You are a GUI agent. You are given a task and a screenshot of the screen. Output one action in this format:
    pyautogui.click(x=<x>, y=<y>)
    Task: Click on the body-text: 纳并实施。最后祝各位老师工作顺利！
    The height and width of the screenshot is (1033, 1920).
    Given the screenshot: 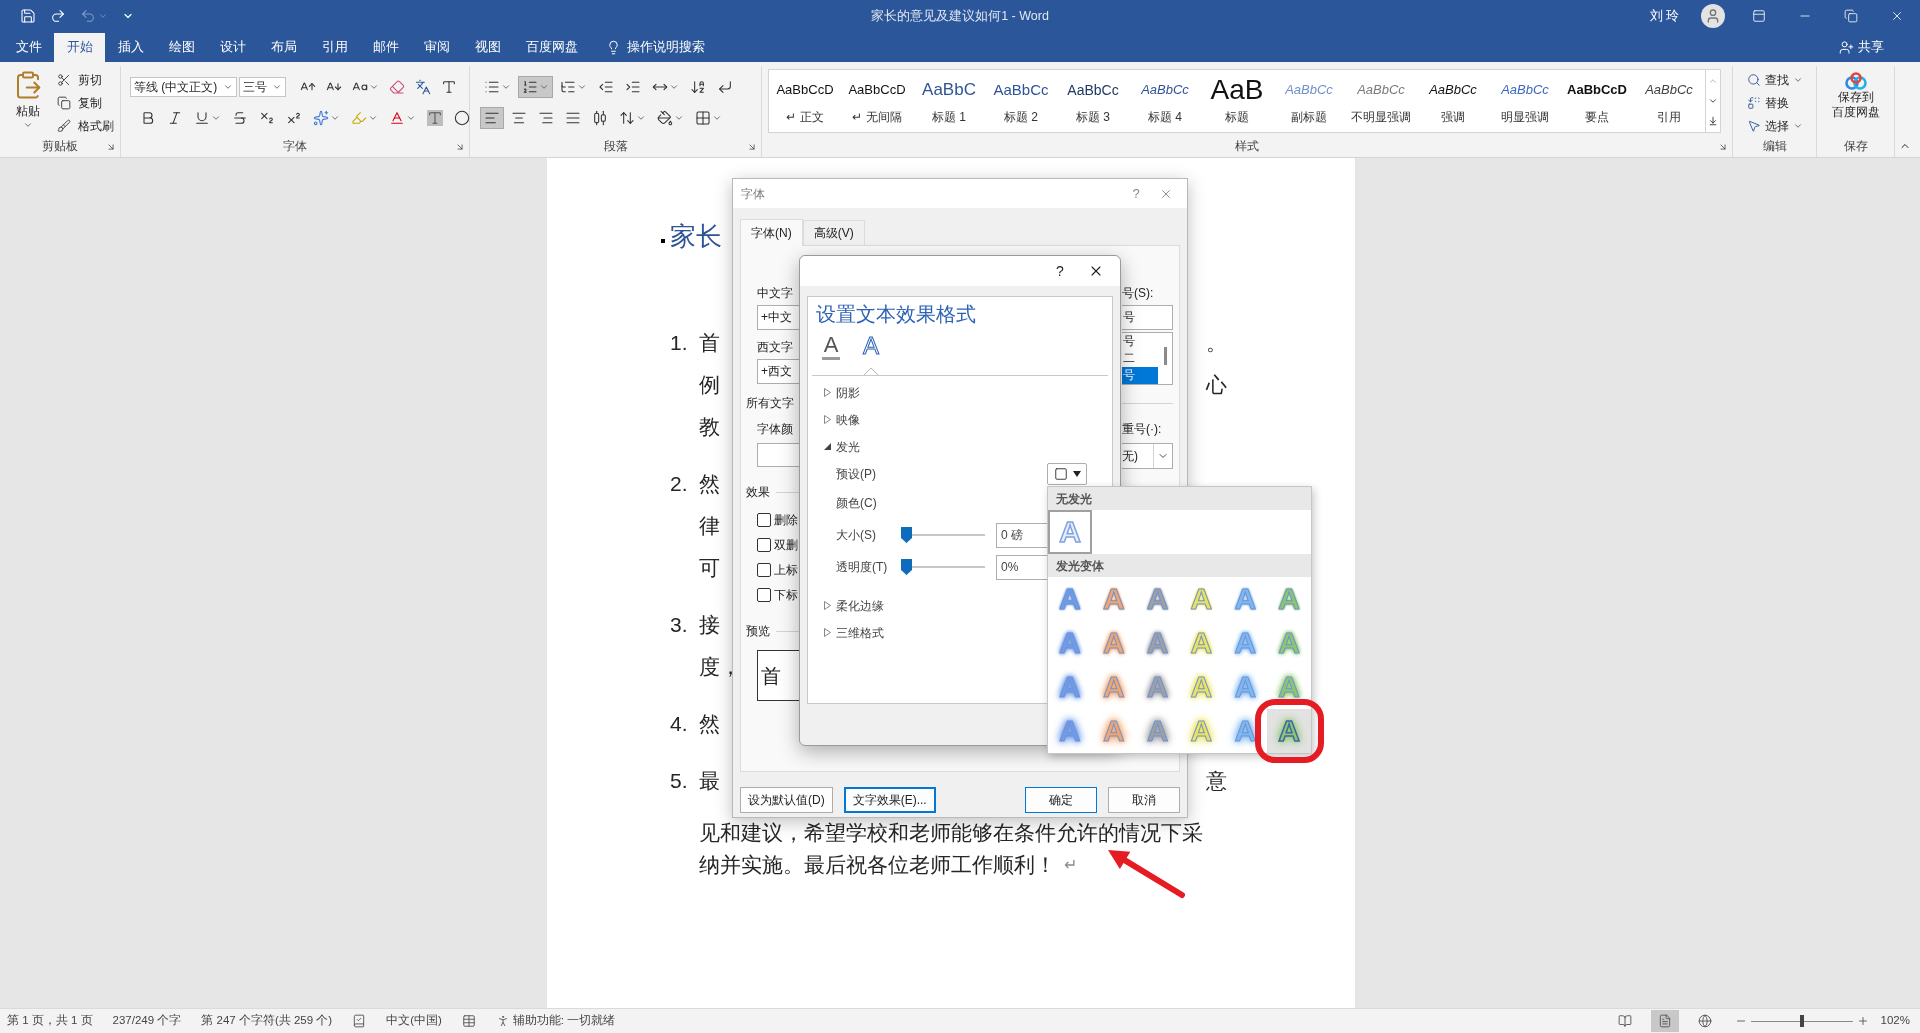 What is the action you would take?
    pyautogui.click(x=877, y=865)
    